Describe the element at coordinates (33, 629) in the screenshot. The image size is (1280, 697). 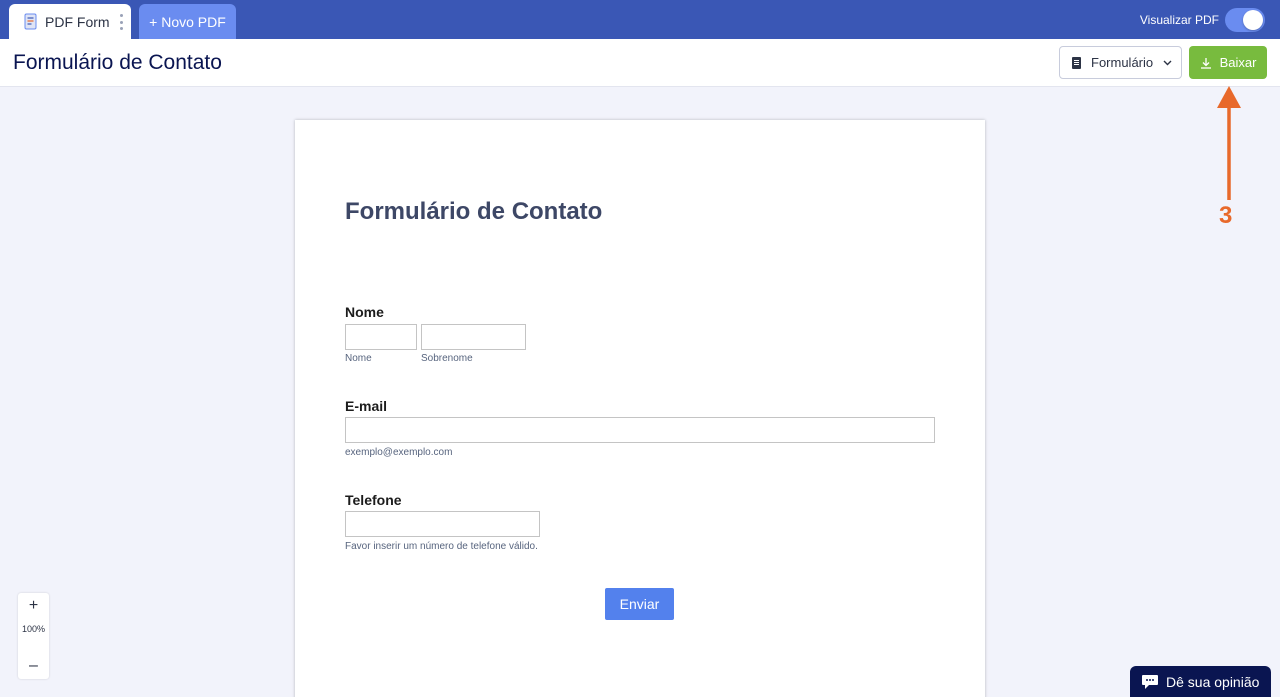
I see `zoom-level: 100%` at that location.